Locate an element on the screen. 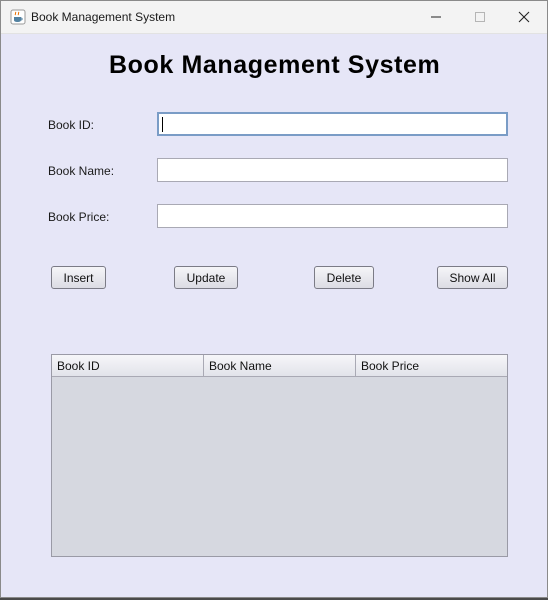 Image resolution: width=548 pixels, height=600 pixels. window-title: Book Management System is located at coordinates (103, 17).